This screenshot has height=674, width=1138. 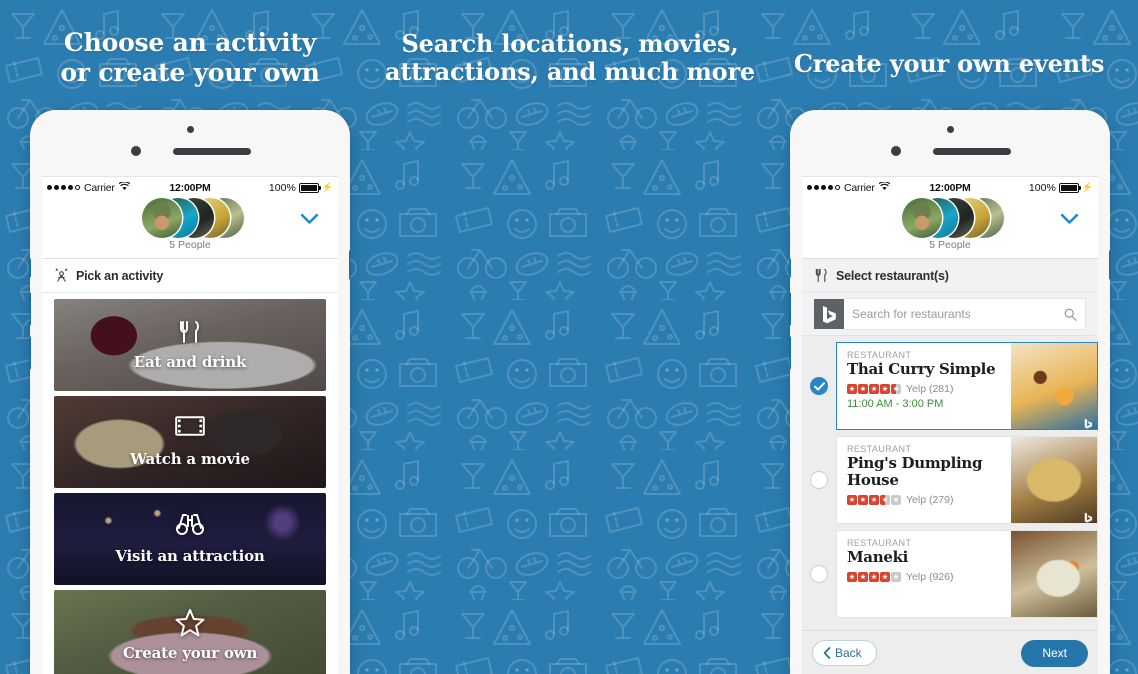 What do you see at coordinates (190, 623) in the screenshot?
I see `star-outline-icon` at bounding box center [190, 623].